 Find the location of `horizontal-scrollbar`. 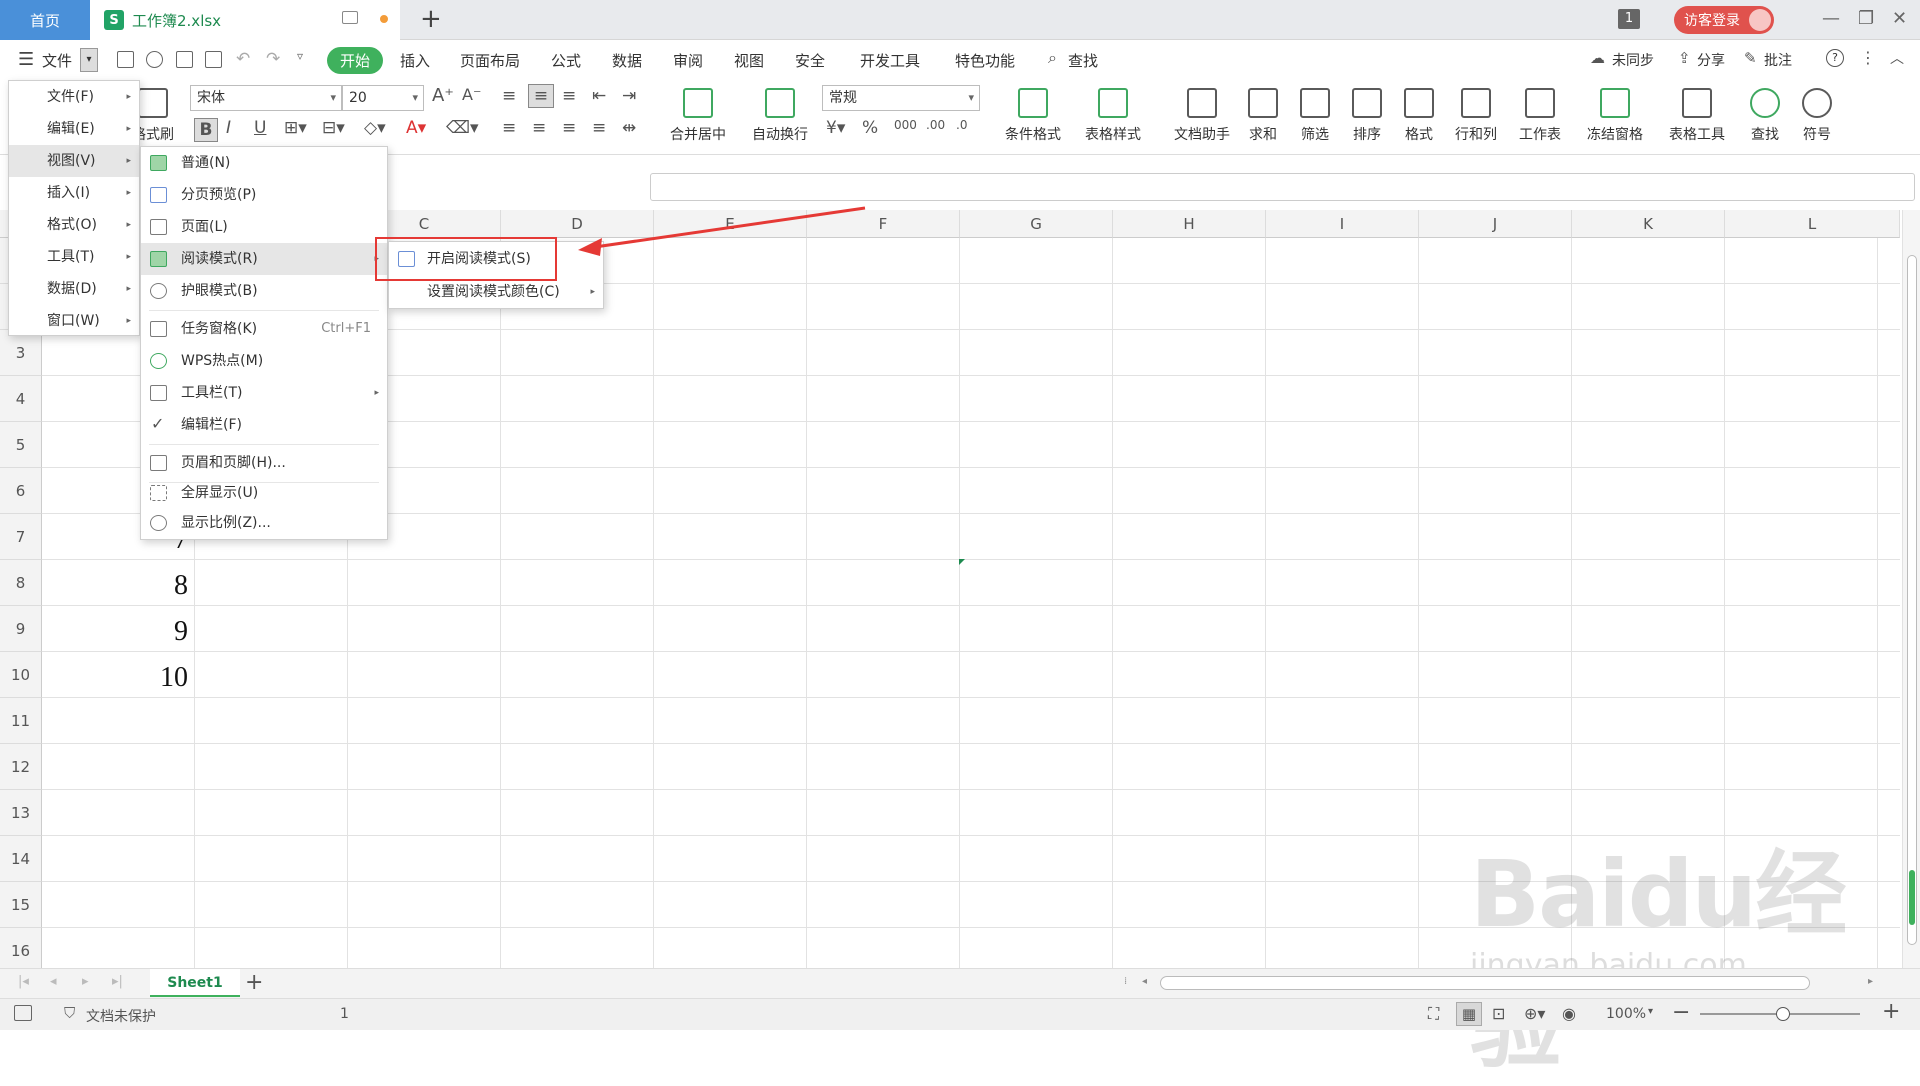

horizontal-scrollbar is located at coordinates (1485, 983).